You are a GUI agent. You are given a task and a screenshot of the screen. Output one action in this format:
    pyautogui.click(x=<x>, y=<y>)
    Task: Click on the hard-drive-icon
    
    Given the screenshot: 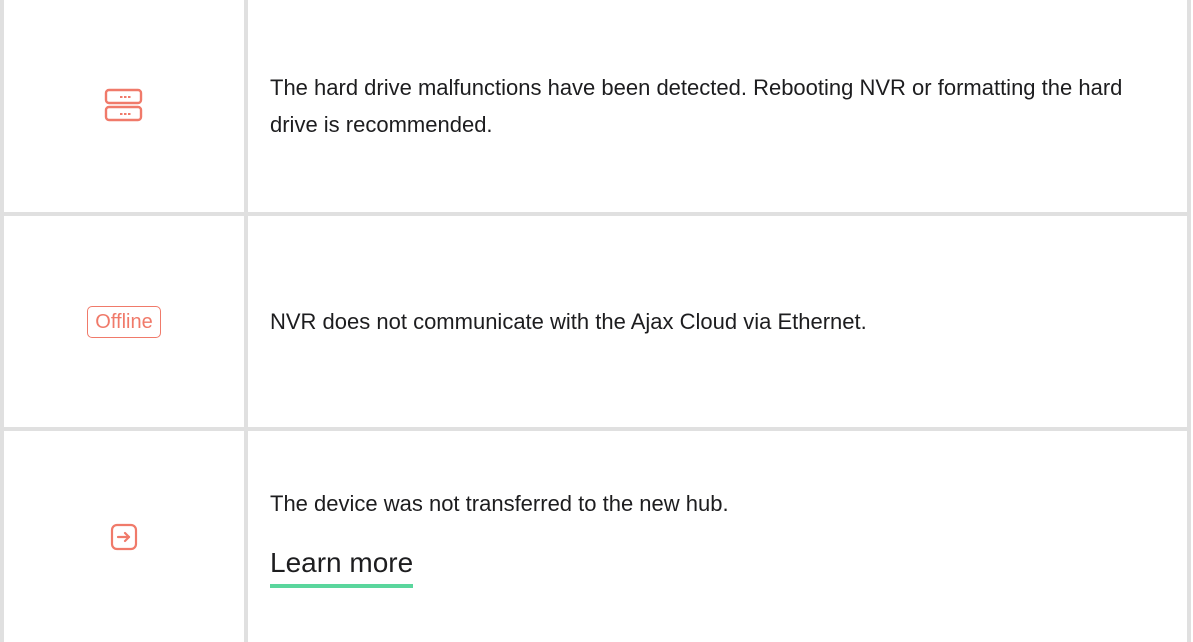 What is the action you would take?
    pyautogui.click(x=124, y=106)
    